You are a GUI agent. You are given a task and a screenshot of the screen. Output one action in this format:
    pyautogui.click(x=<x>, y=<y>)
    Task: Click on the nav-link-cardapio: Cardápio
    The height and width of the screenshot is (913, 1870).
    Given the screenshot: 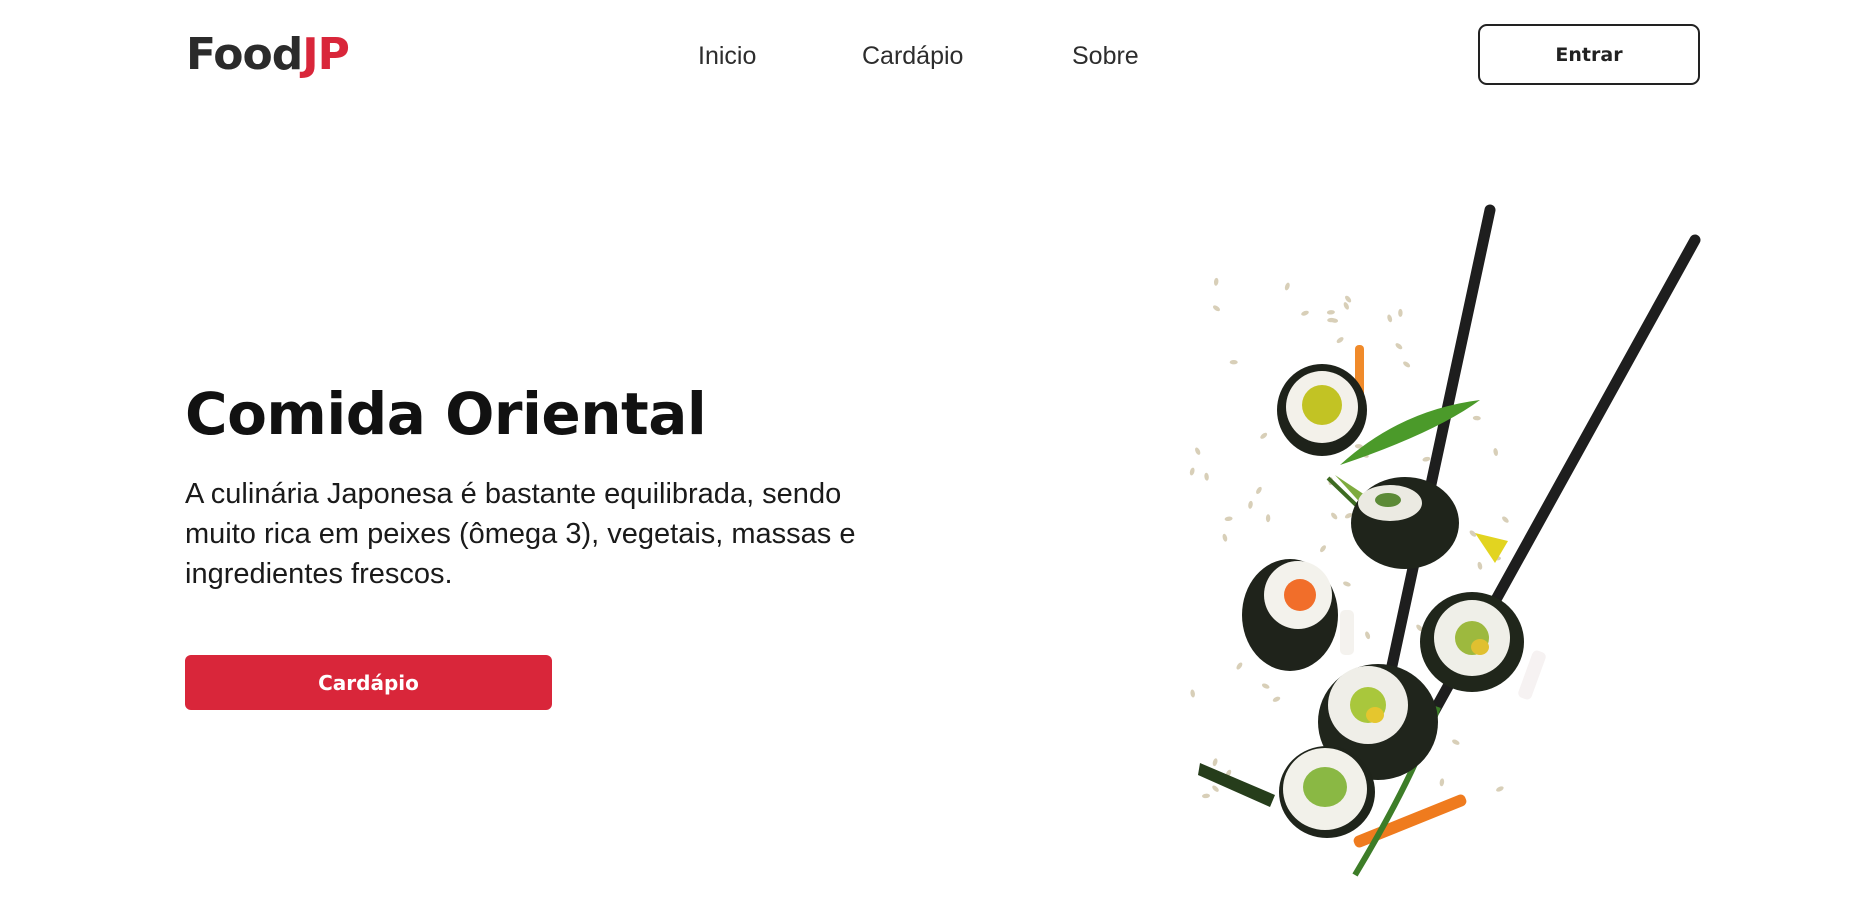 What is the action you would take?
    pyautogui.click(x=912, y=56)
    